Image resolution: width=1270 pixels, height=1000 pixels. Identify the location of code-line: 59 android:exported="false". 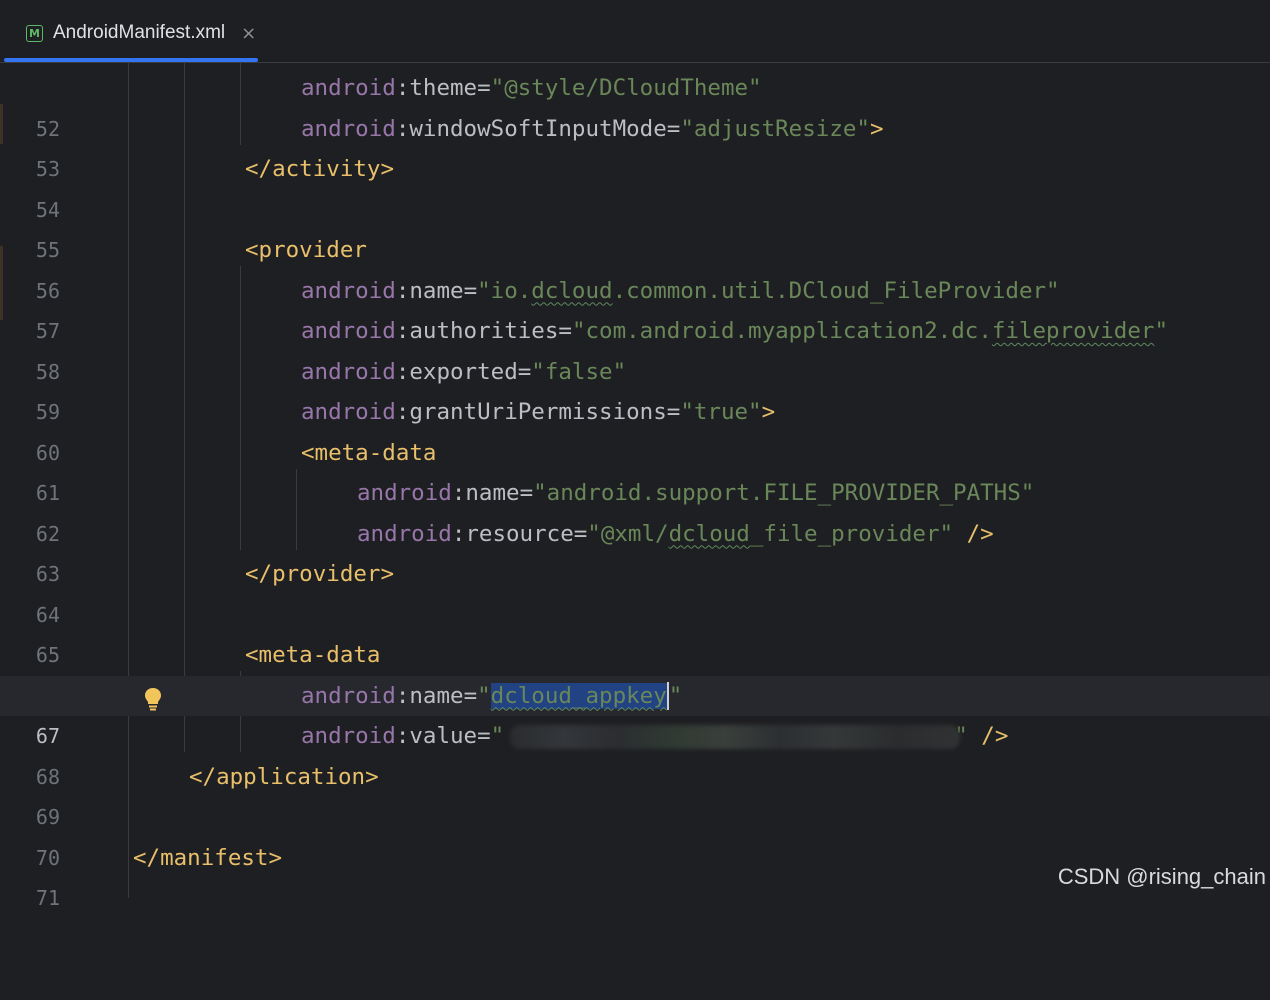
(635, 388).